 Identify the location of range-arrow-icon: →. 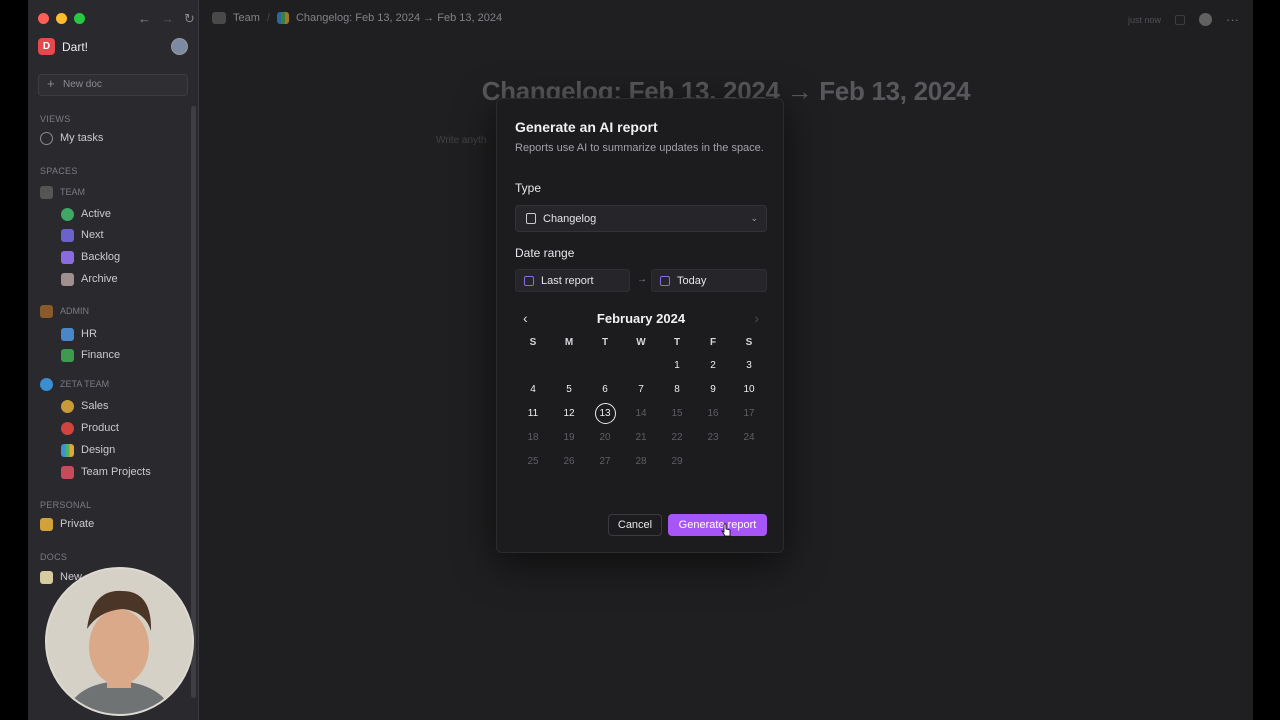
(642, 279).